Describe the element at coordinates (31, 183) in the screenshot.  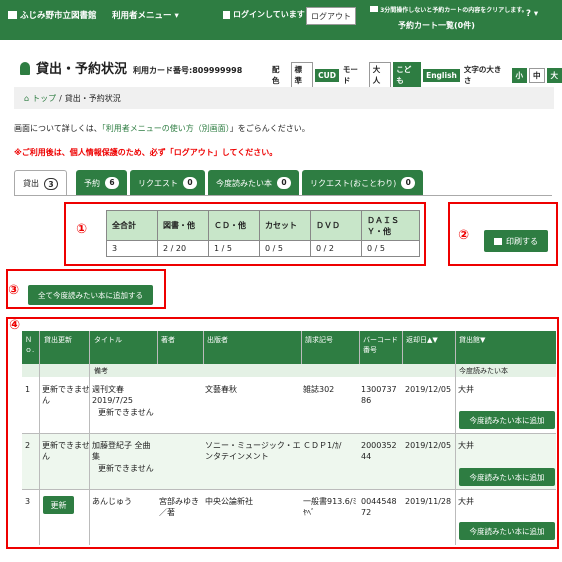
I see `tab-loans-label: 貸出` at that location.